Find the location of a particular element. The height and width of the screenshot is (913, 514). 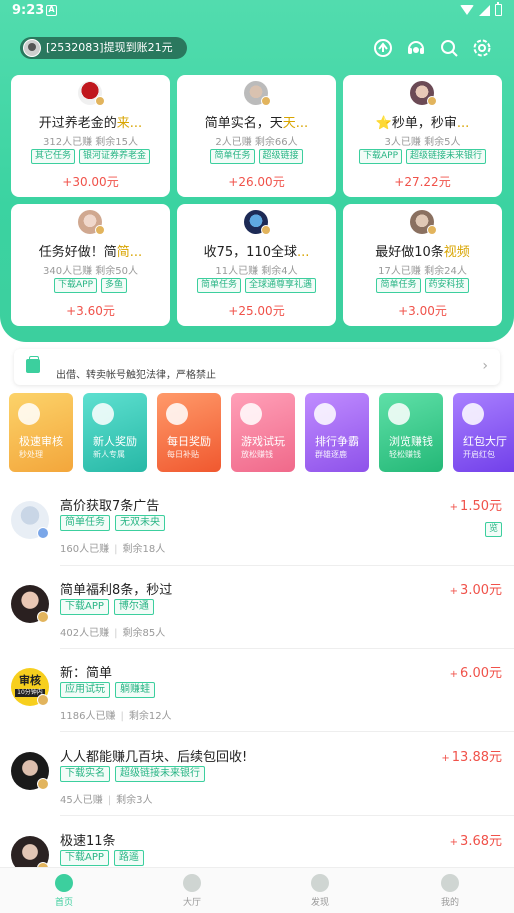

list-item: 简单福利8条，秒过 下载APP 博尔通 402人已赚 | 剩余85人 +3.00元 is located at coordinates (257, 609).